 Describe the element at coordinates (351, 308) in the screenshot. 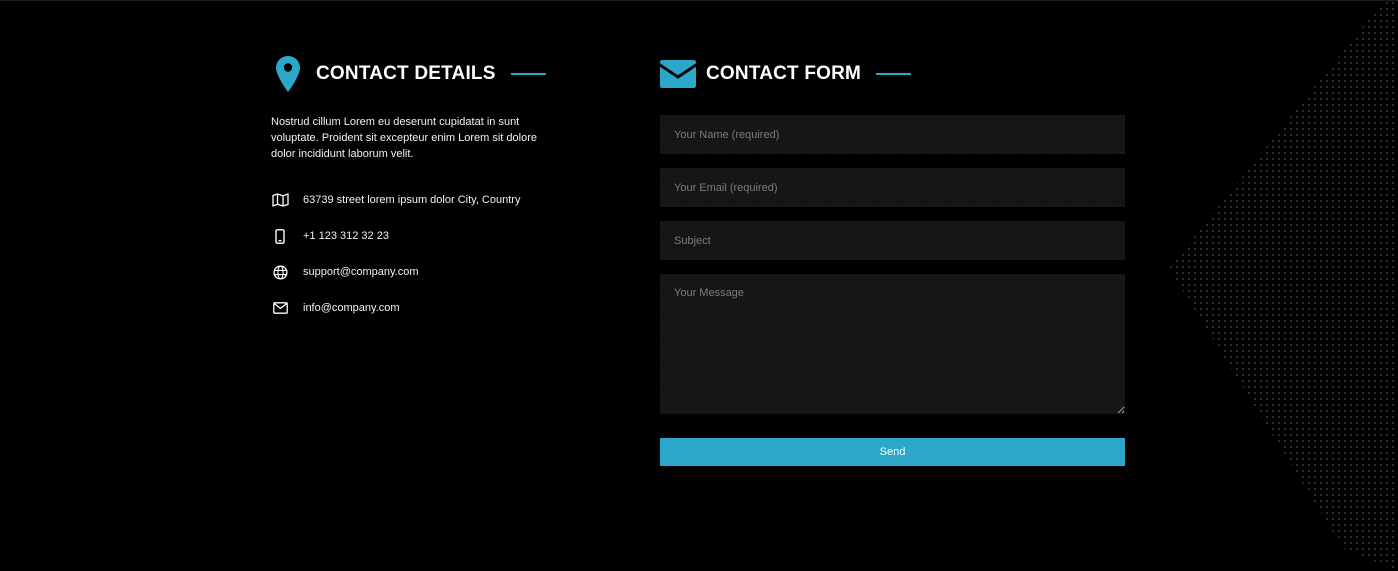

I see `info-email-text: info@company.com` at that location.